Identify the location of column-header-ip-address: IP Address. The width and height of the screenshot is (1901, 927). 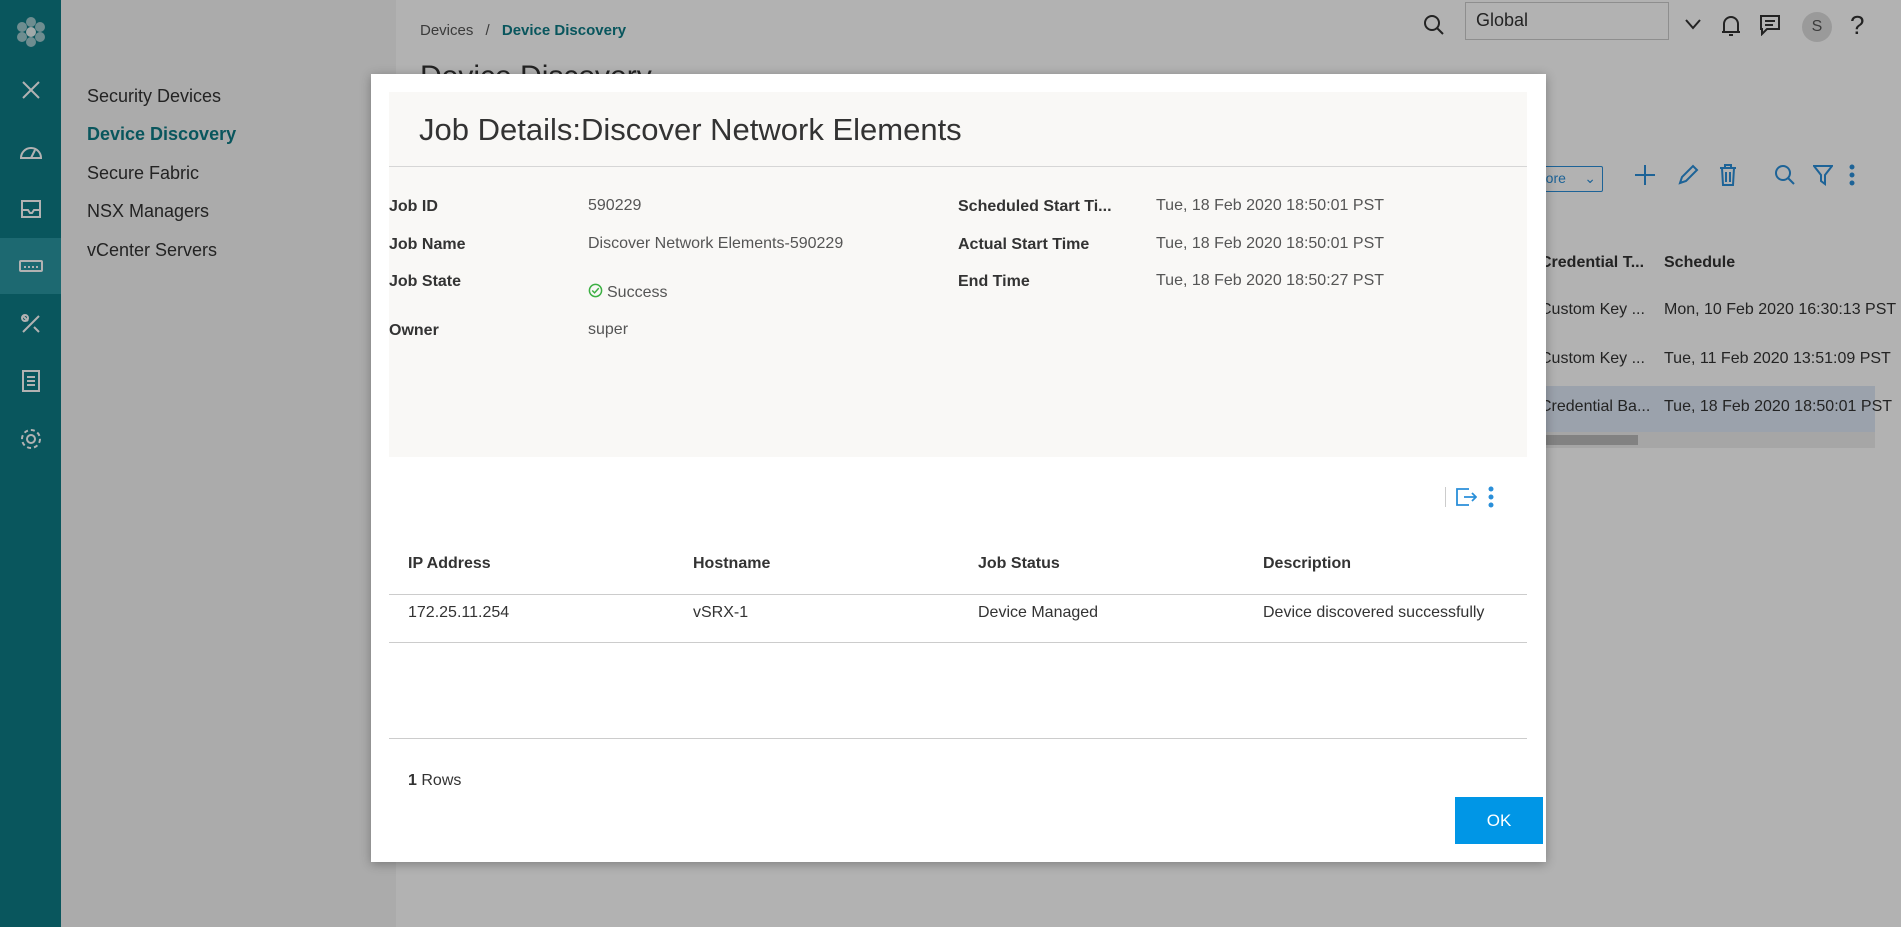
(449, 564).